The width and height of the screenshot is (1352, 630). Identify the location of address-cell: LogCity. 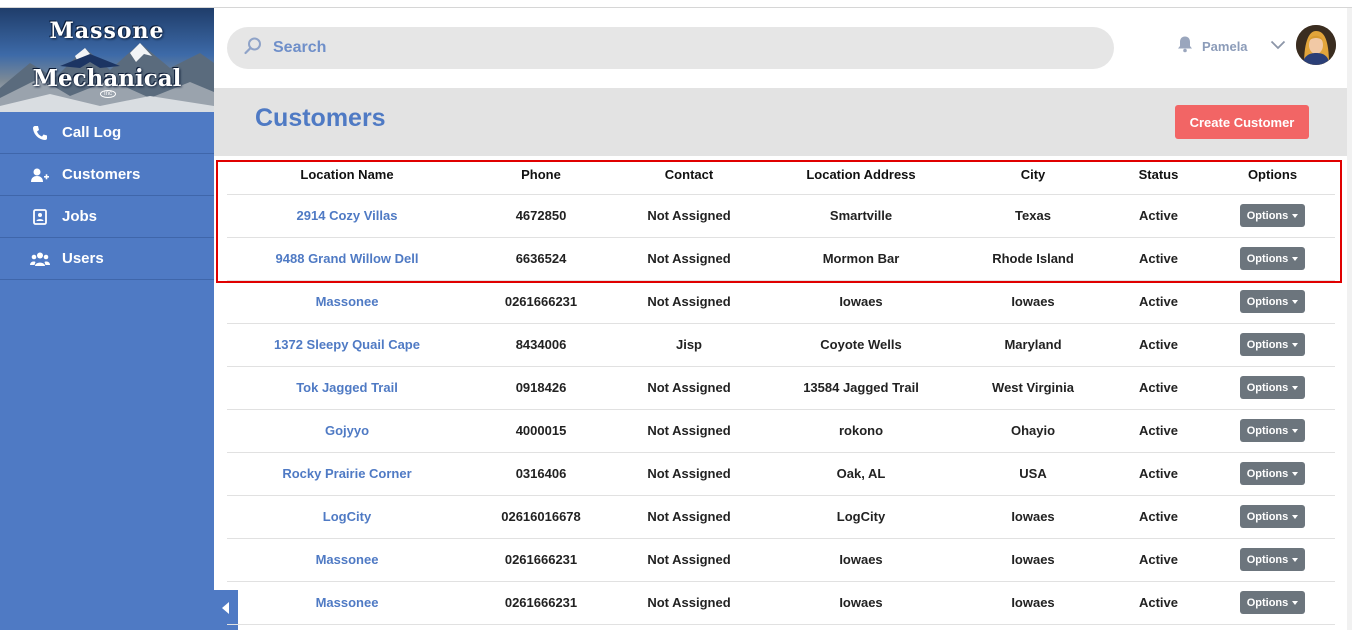
(861, 517).